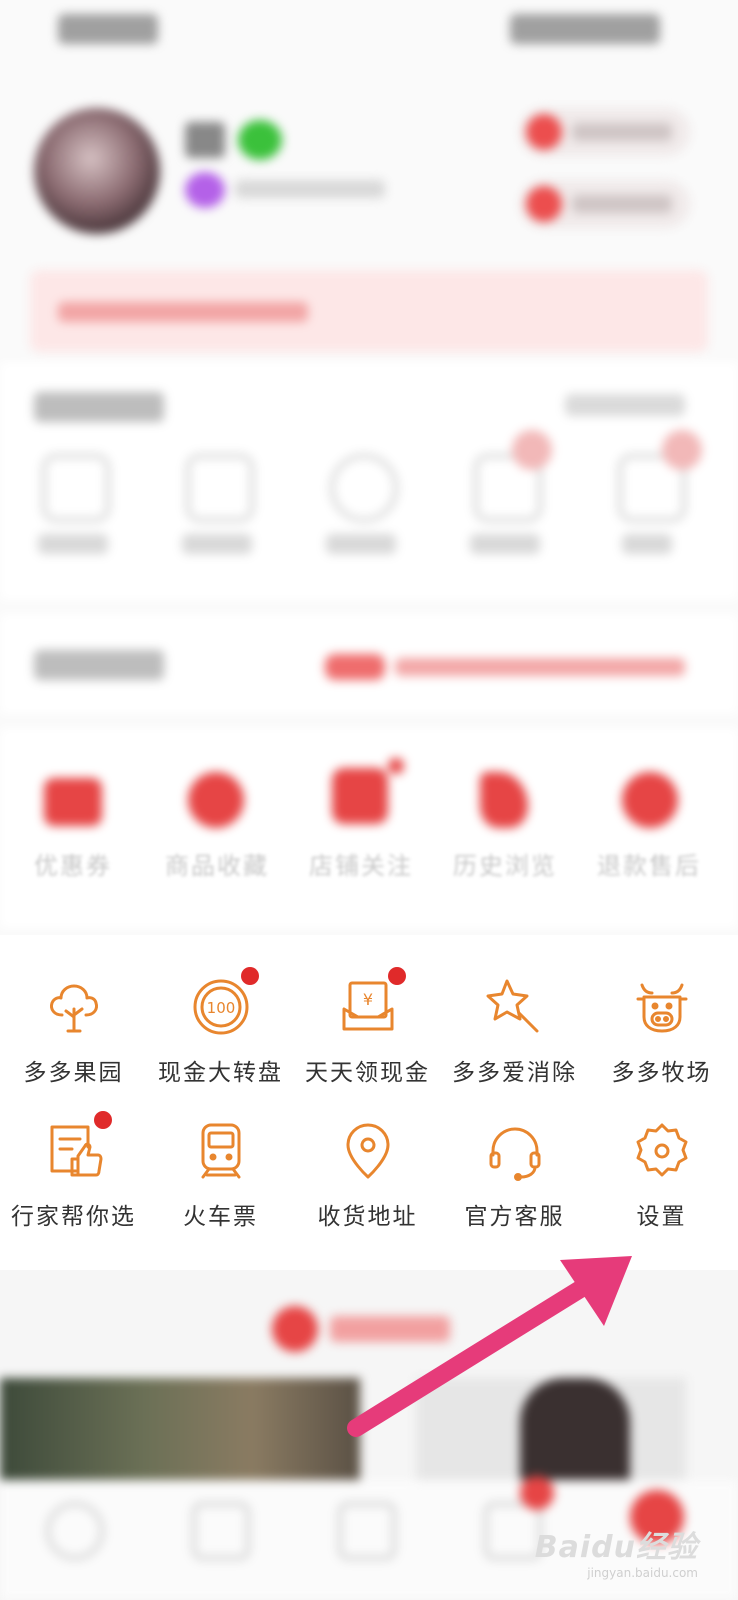 The width and height of the screenshot is (738, 1600). I want to click on watermark-url: jingyan.baidu.com, so click(642, 1573).